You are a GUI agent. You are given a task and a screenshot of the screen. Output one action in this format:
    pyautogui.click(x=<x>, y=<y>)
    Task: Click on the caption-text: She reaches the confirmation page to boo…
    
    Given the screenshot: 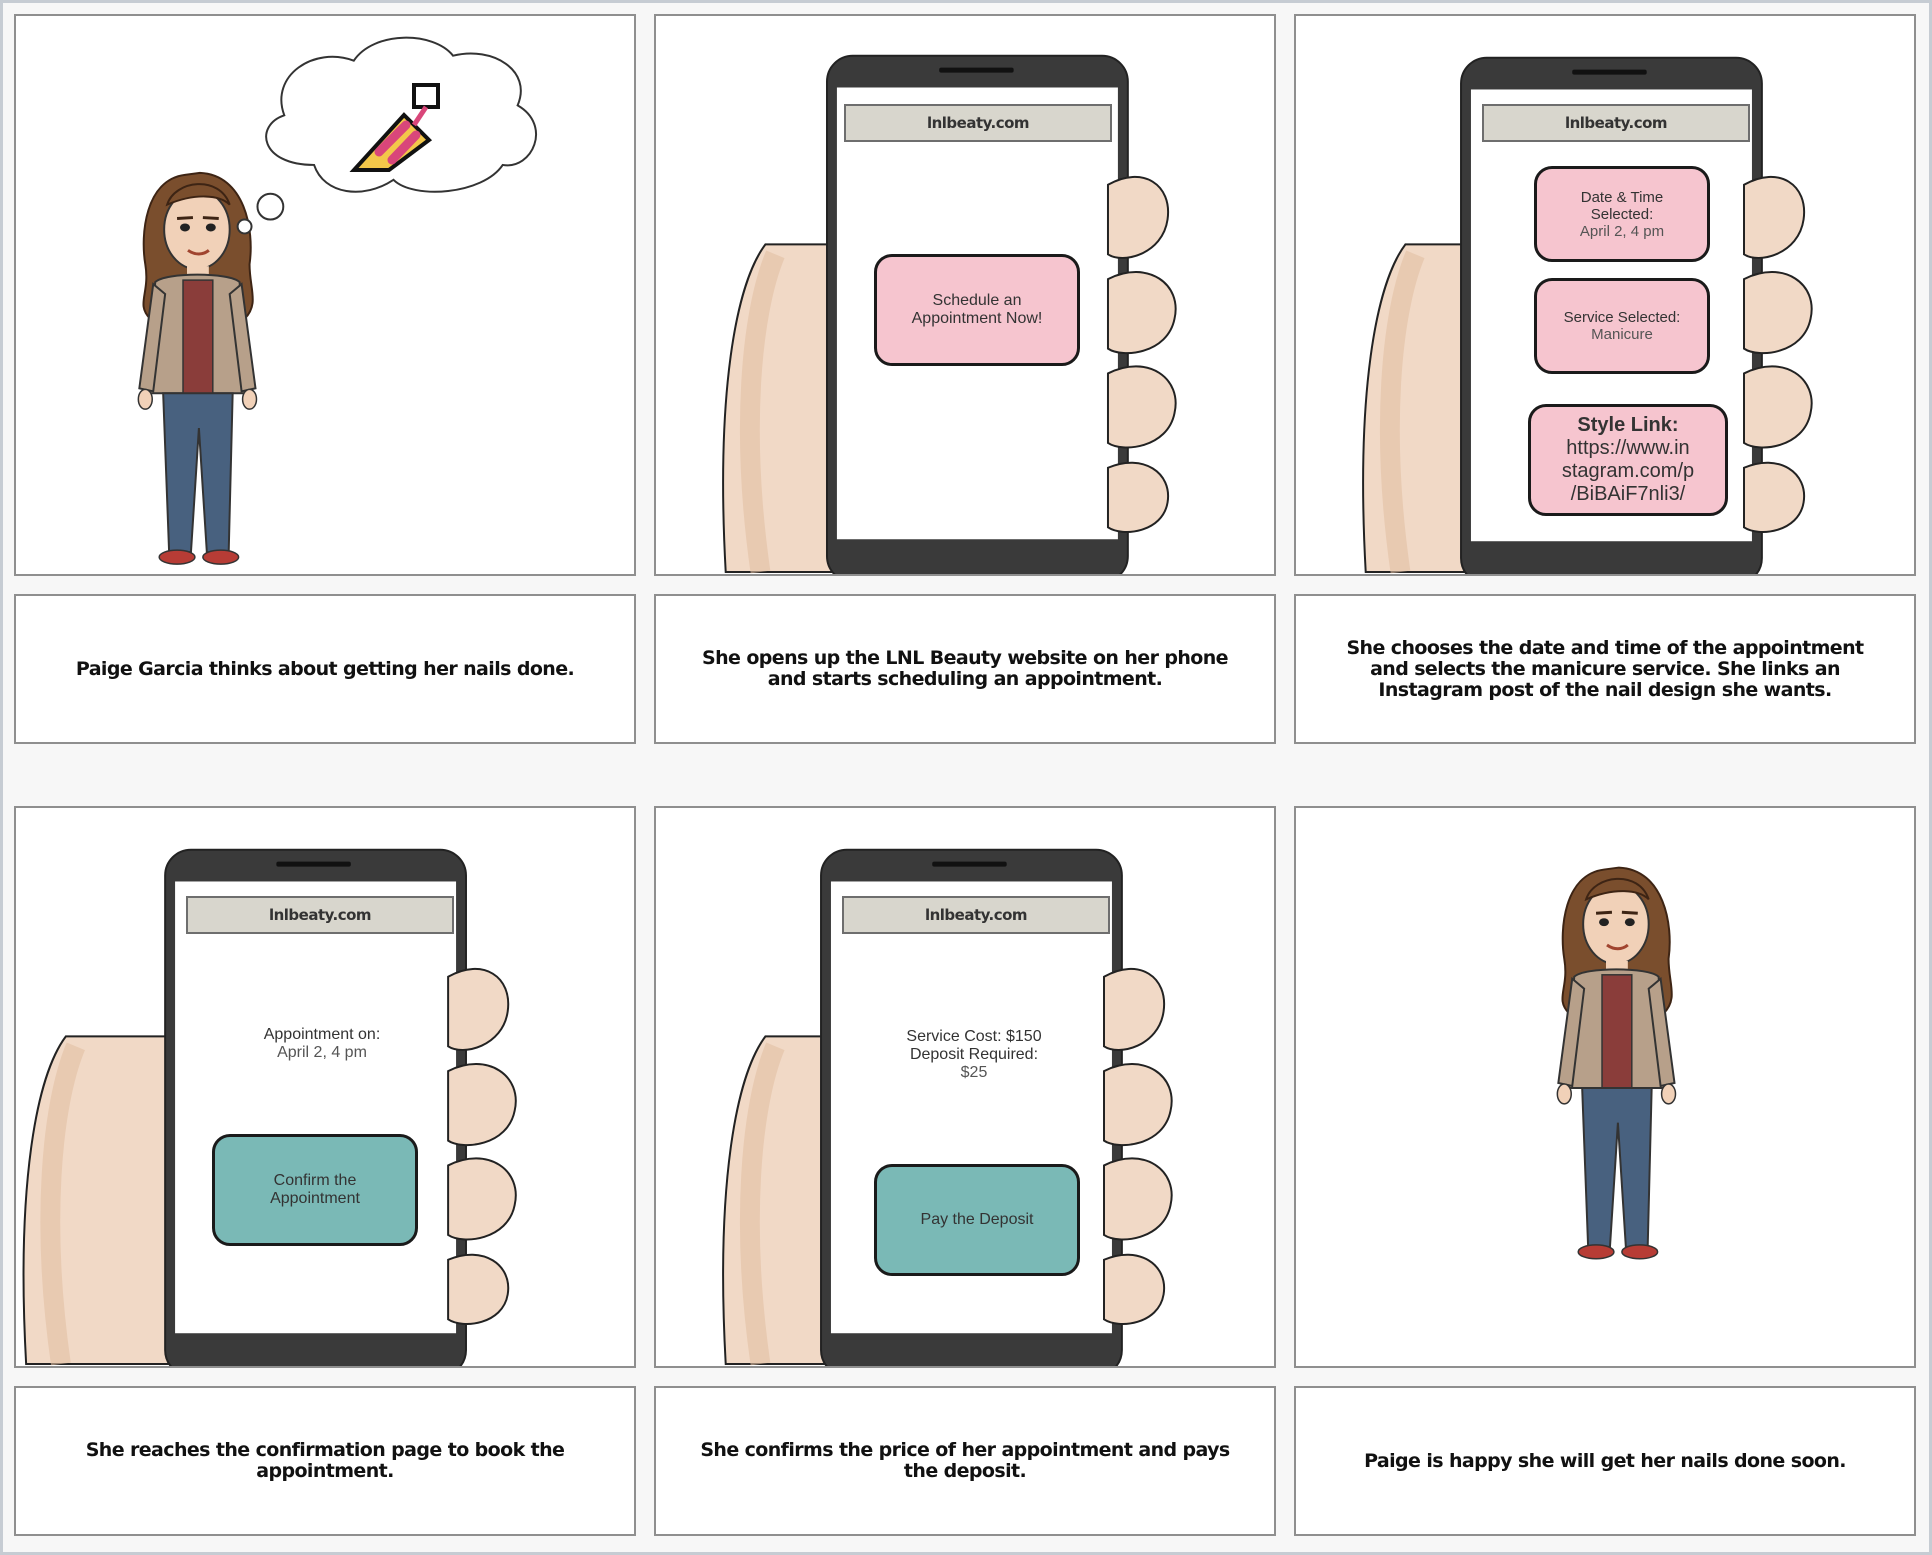 What is the action you would take?
    pyautogui.click(x=325, y=1460)
    